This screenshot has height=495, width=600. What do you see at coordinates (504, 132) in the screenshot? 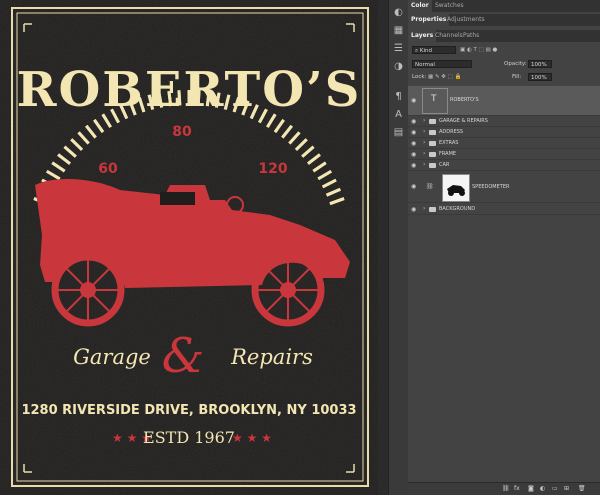
I see `layer-row-address: ◉ › ADDRESS` at bounding box center [504, 132].